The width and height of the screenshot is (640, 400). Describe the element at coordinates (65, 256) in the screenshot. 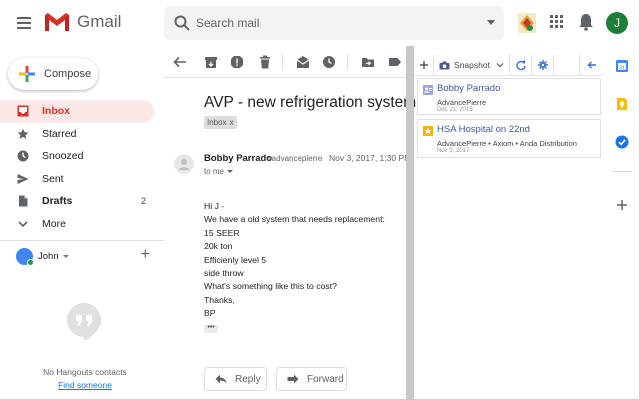

I see `hangouts-caret-icon` at that location.